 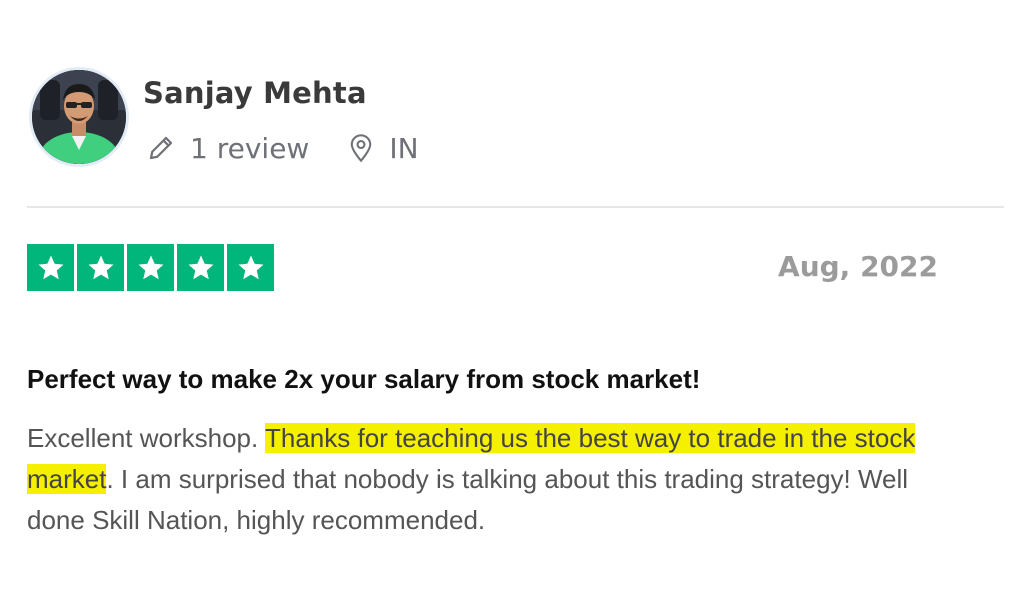 I want to click on map-pin-icon, so click(x=361, y=148).